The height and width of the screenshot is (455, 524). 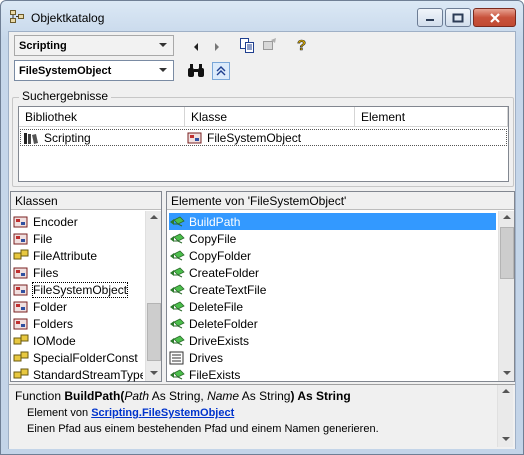 I want to click on list-item: Folders, so click(x=78, y=323).